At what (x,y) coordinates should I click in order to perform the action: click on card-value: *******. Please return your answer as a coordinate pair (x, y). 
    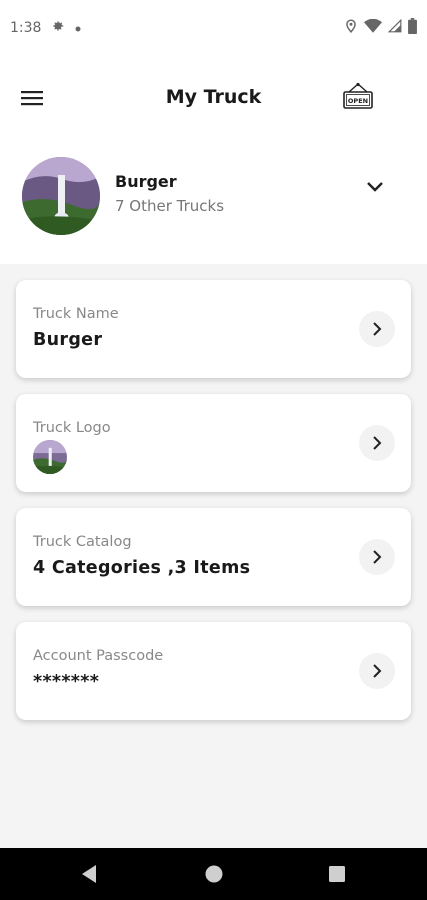
    Looking at the image, I should click on (66, 682).